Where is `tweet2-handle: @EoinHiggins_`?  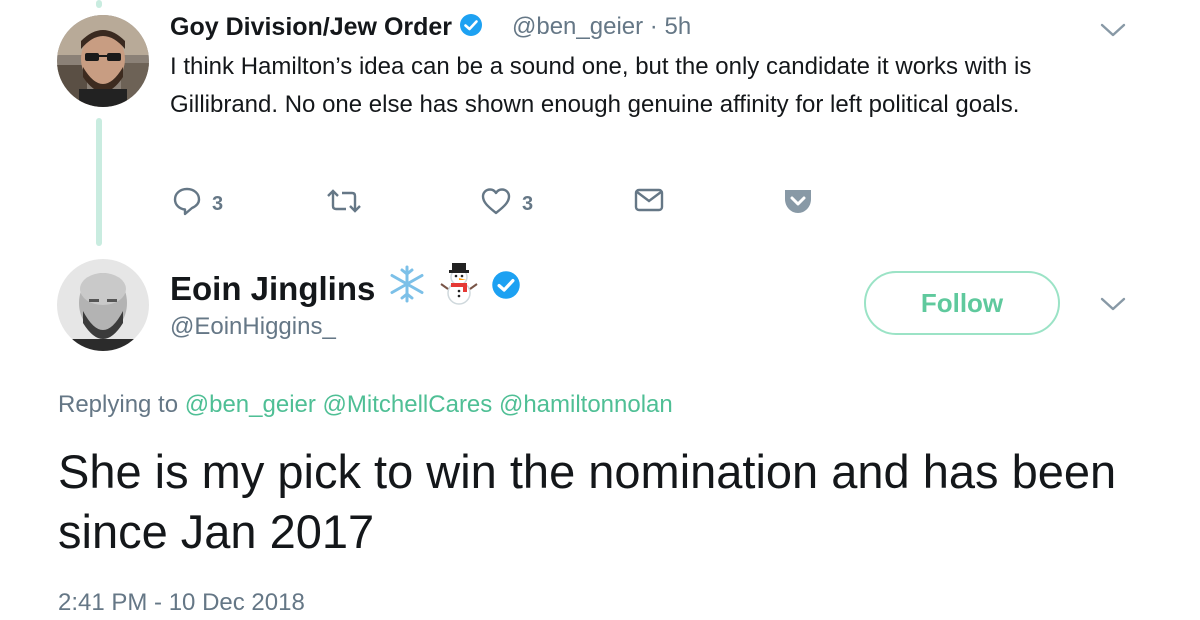 tweet2-handle: @EoinHiggins_ is located at coordinates (253, 327).